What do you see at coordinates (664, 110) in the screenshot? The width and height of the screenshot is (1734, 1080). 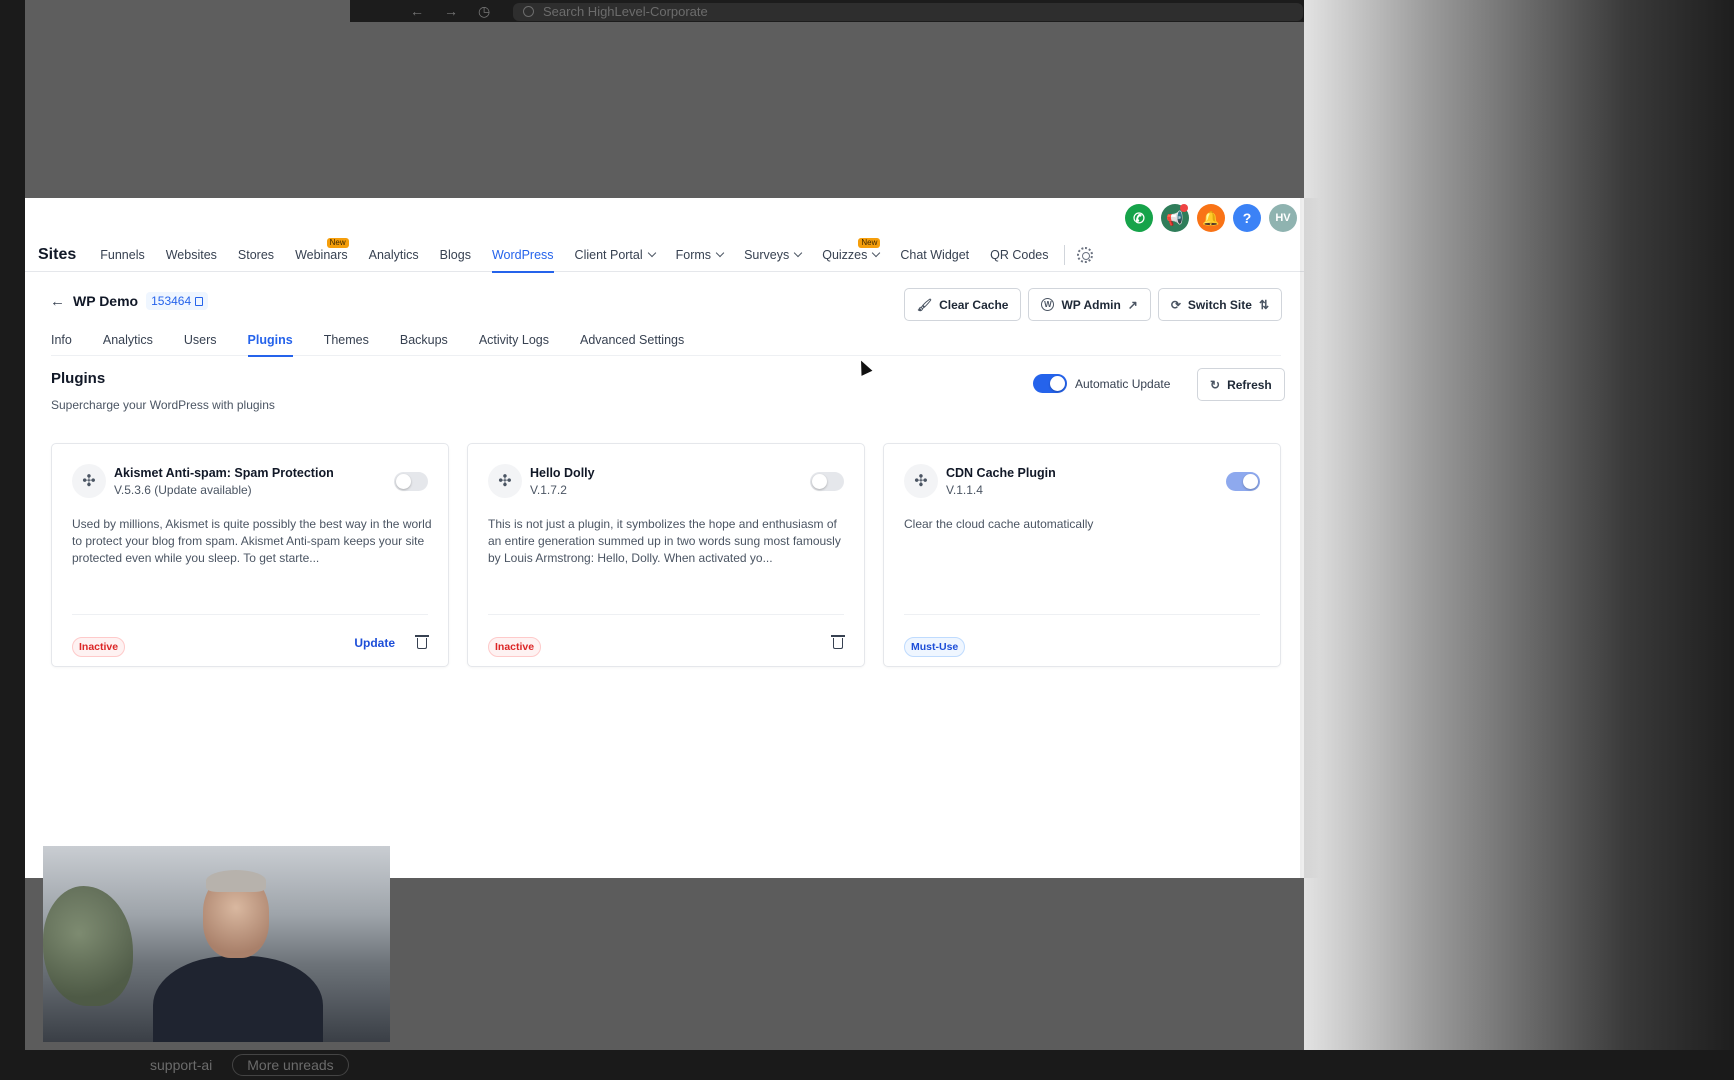 I see `dimmed-overlay-top` at bounding box center [664, 110].